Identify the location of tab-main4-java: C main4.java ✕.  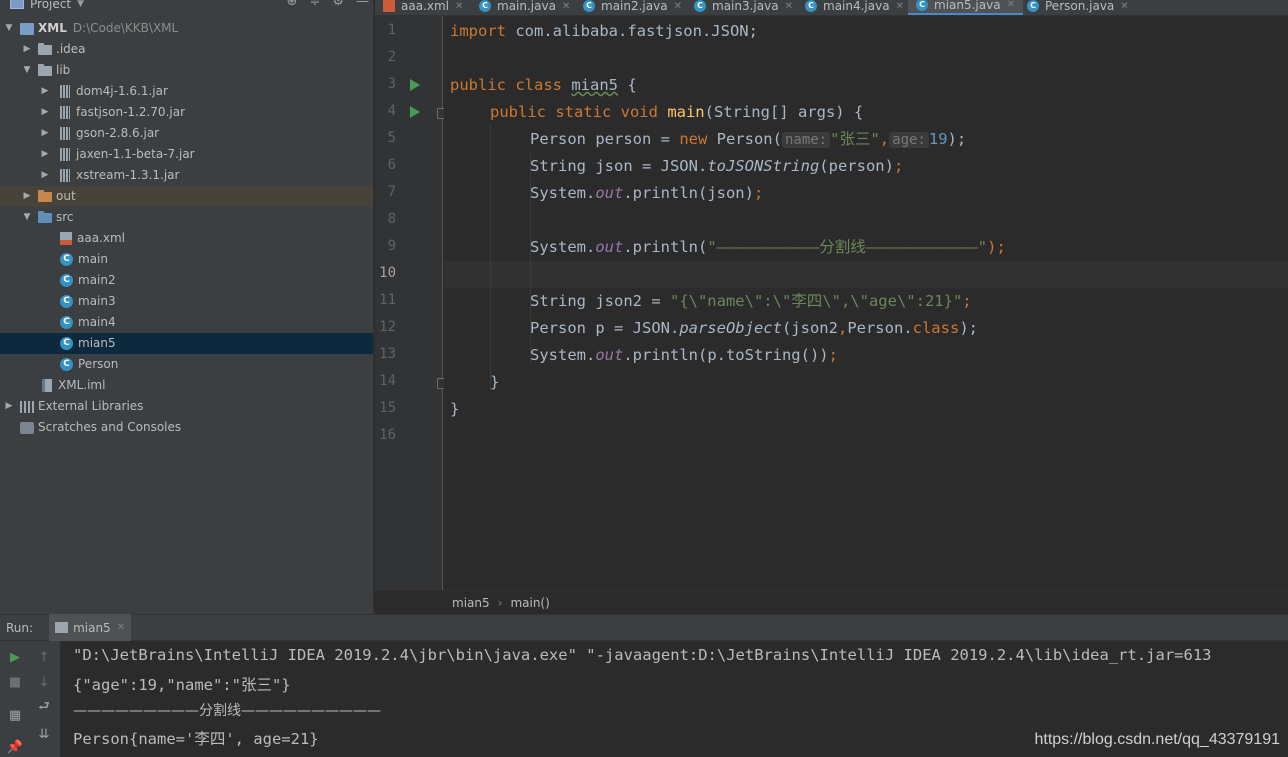
(854, 7).